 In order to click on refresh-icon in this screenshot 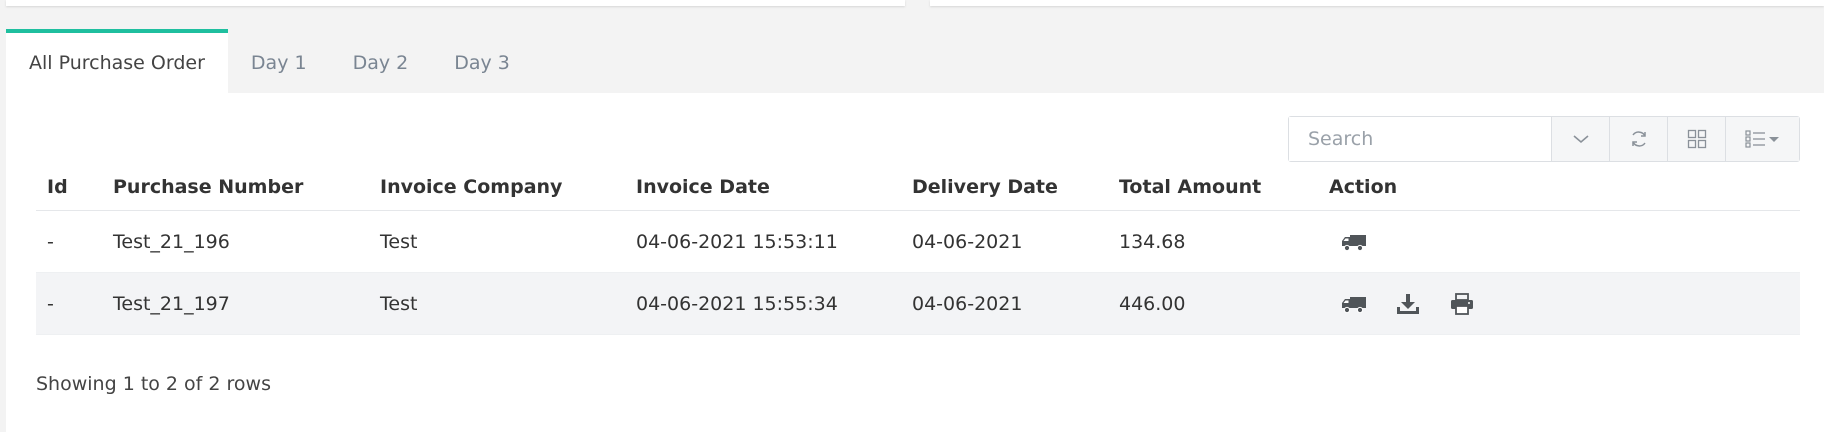, I will do `click(1638, 139)`.